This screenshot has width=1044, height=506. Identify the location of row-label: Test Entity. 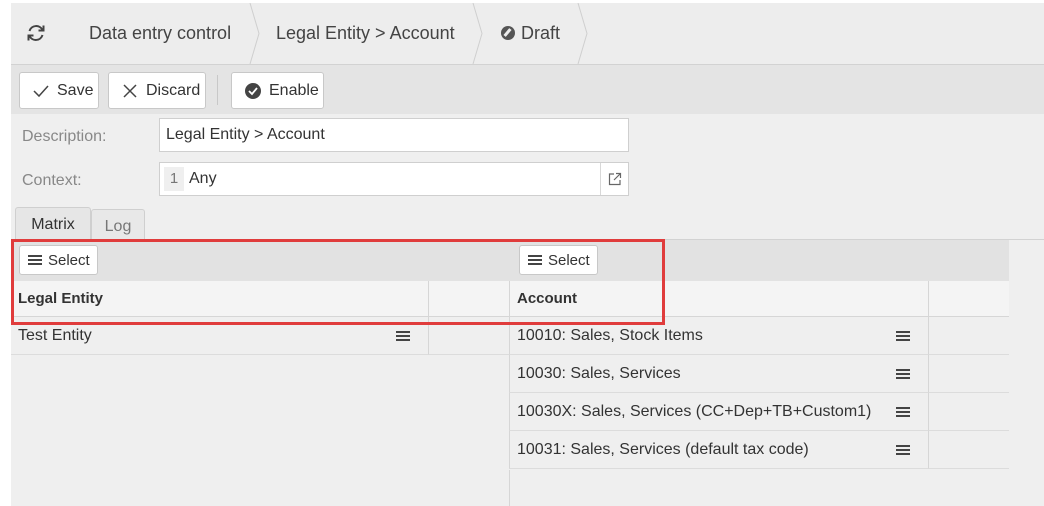
(55, 335).